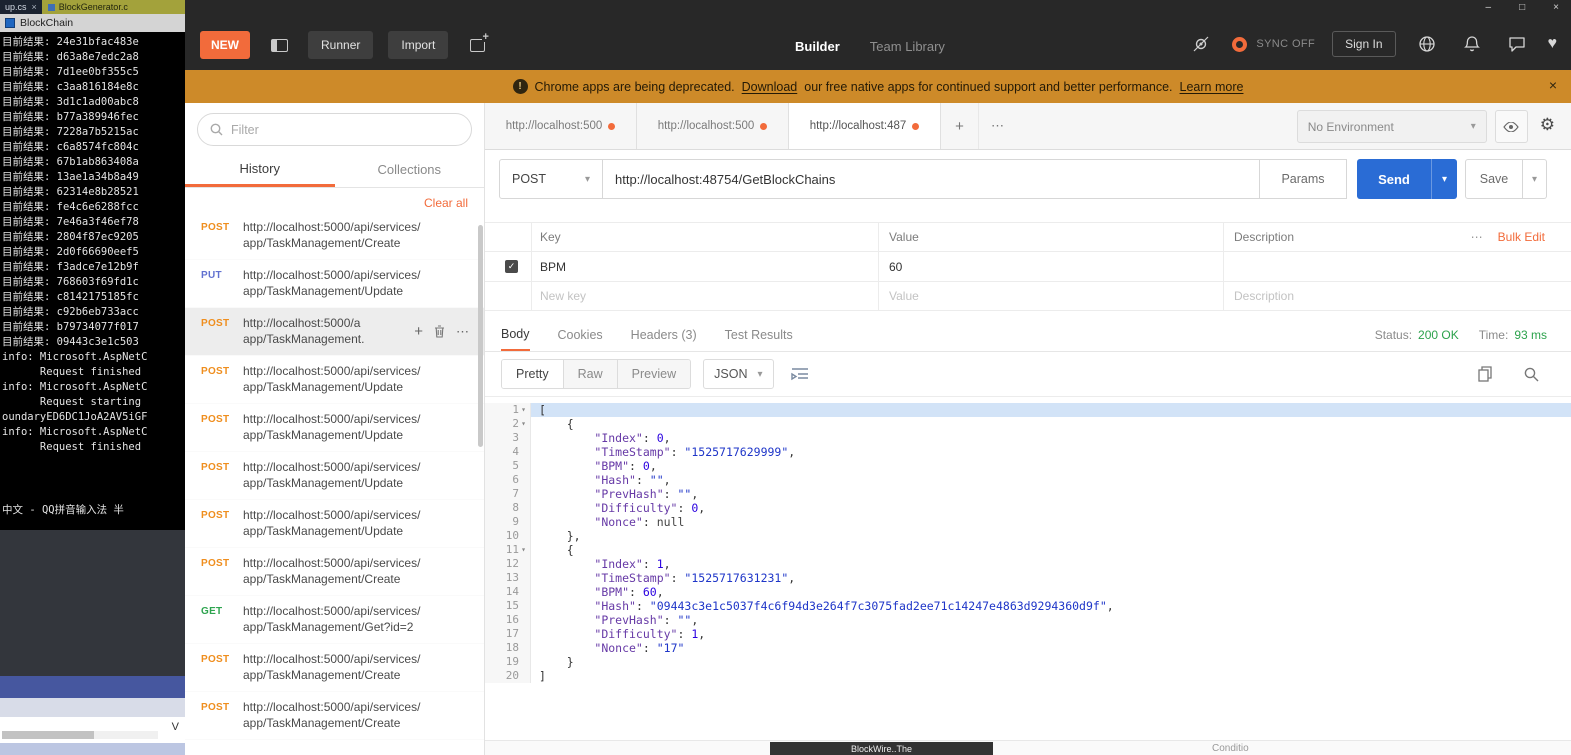  What do you see at coordinates (113, 7) in the screenshot?
I see `editor-tab-blockgenerator: BlockGenerator.c` at bounding box center [113, 7].